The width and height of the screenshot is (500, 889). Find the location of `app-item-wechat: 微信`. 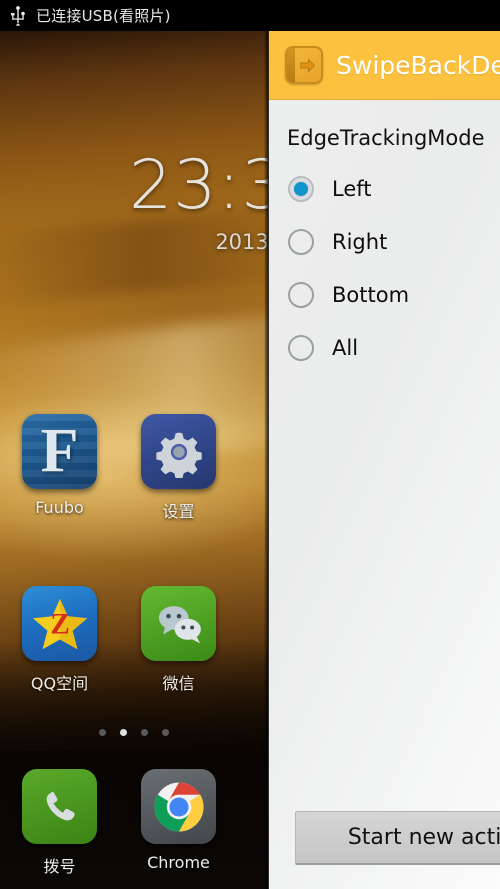

app-item-wechat: 微信 is located at coordinates (178, 637).